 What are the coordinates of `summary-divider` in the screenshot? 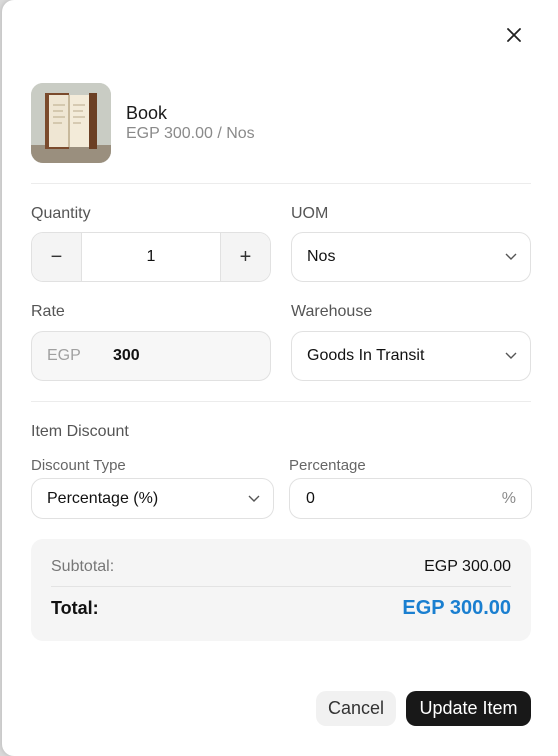 It's located at (281, 586).